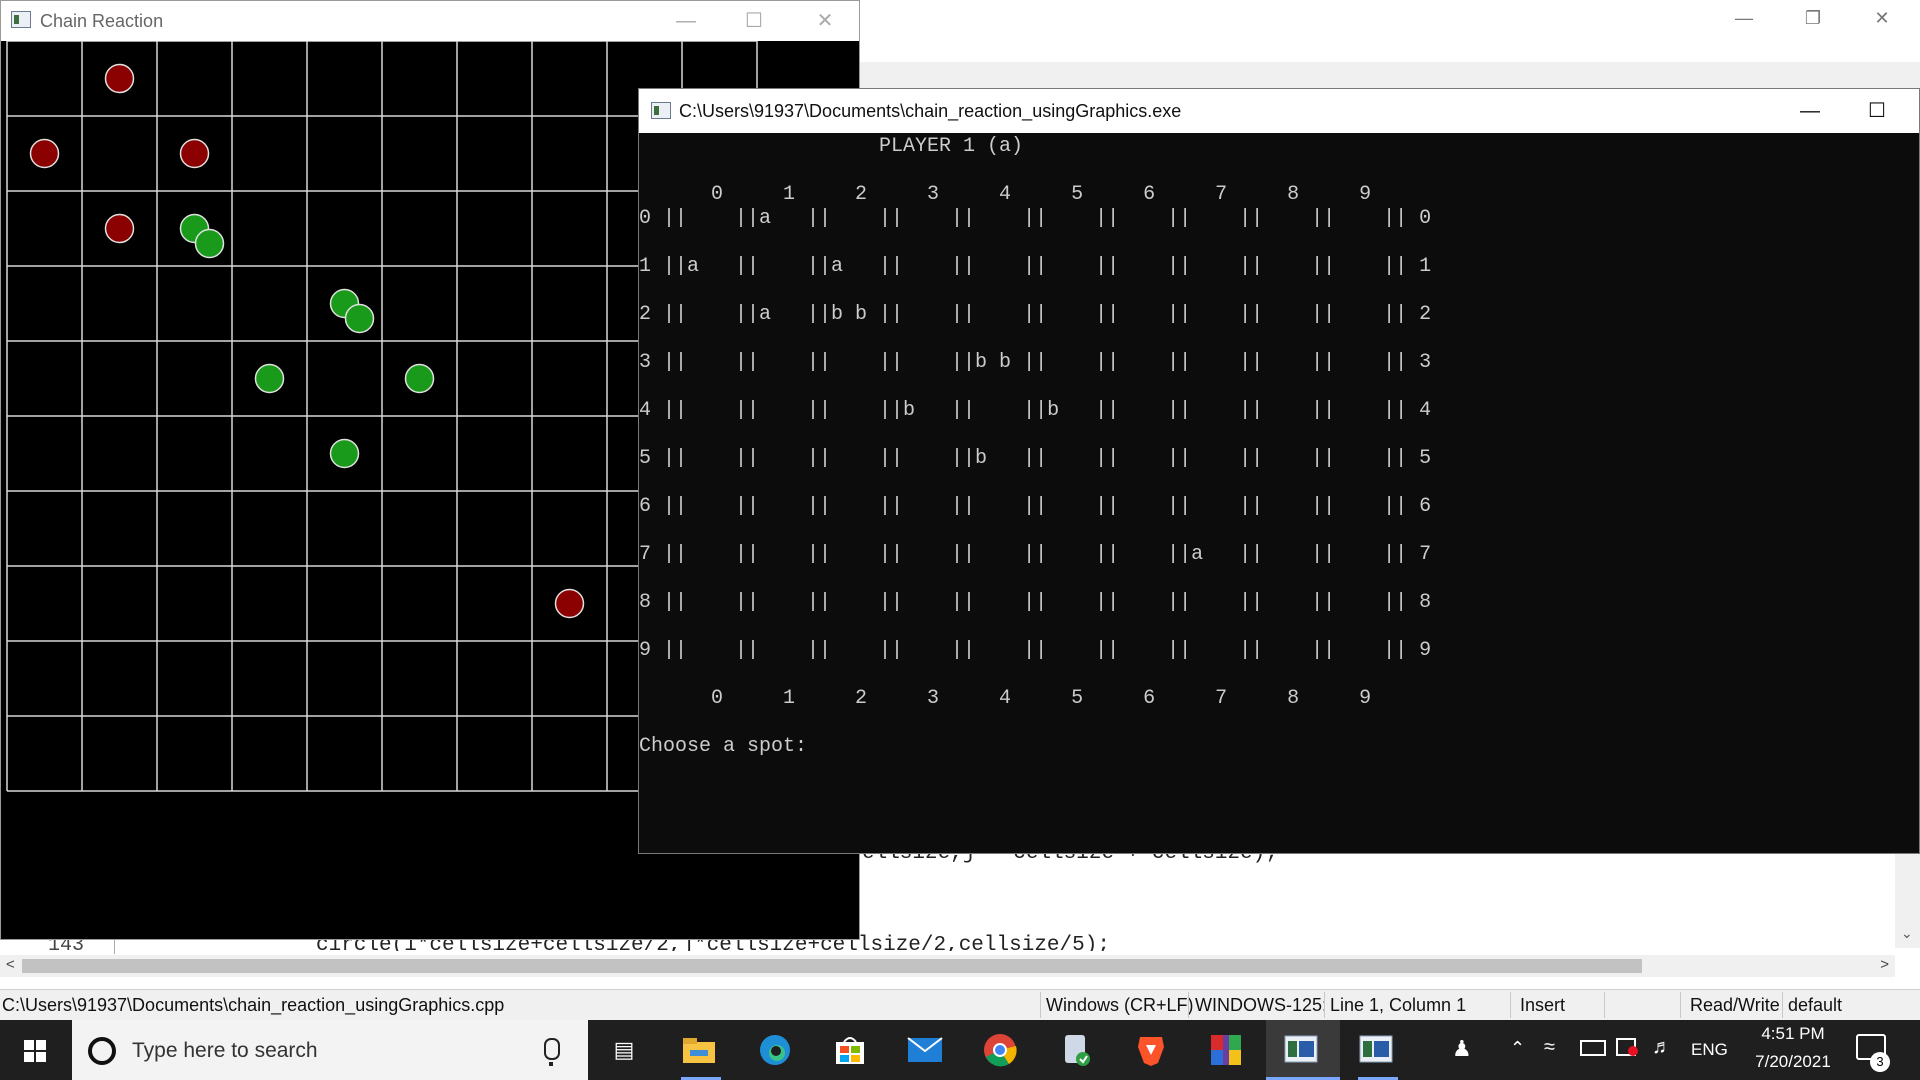 This screenshot has height=1080, width=1920. Describe the element at coordinates (1815, 1005) in the screenshot. I see `status-profile: default` at that location.